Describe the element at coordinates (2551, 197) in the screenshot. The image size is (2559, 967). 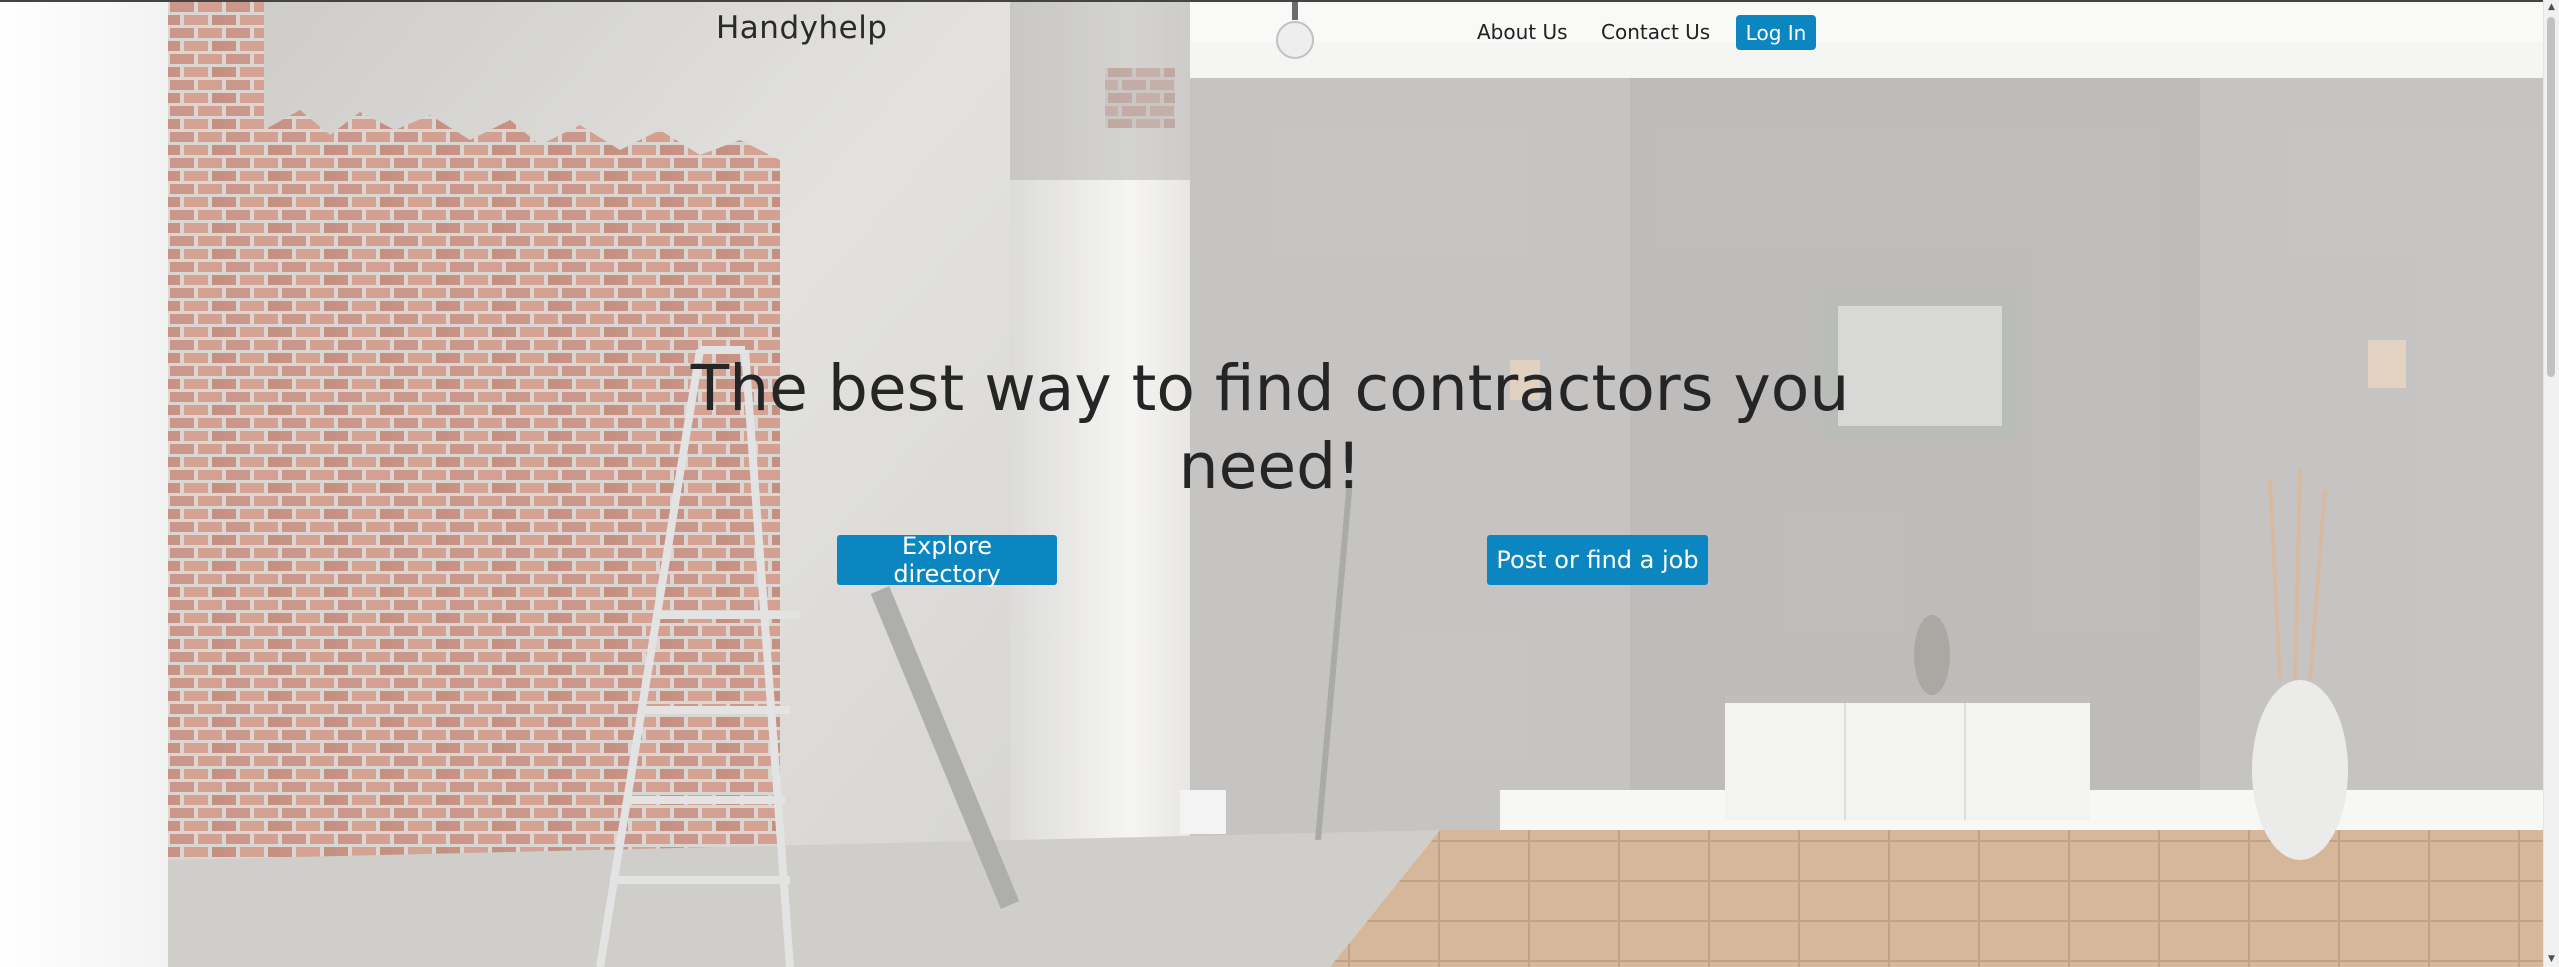
I see `scrollbar-thumb` at that location.